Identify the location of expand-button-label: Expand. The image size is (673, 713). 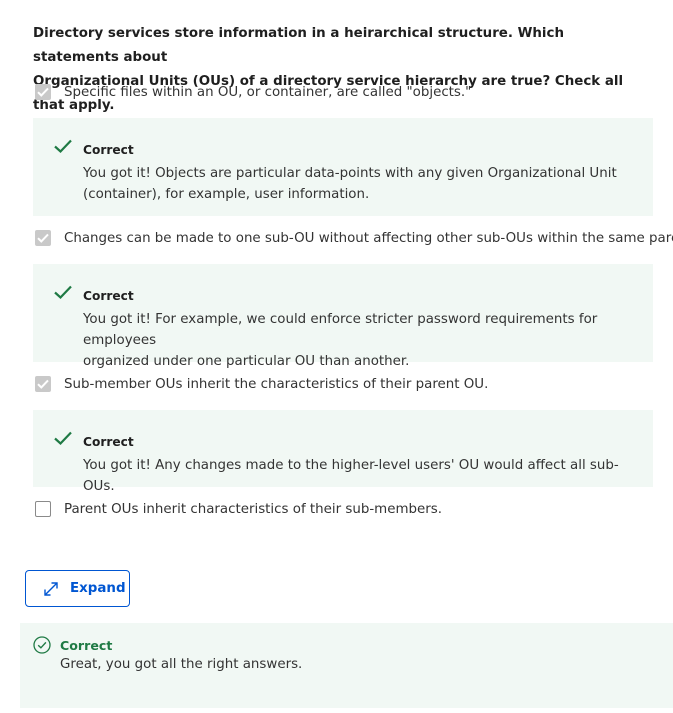
(98, 588).